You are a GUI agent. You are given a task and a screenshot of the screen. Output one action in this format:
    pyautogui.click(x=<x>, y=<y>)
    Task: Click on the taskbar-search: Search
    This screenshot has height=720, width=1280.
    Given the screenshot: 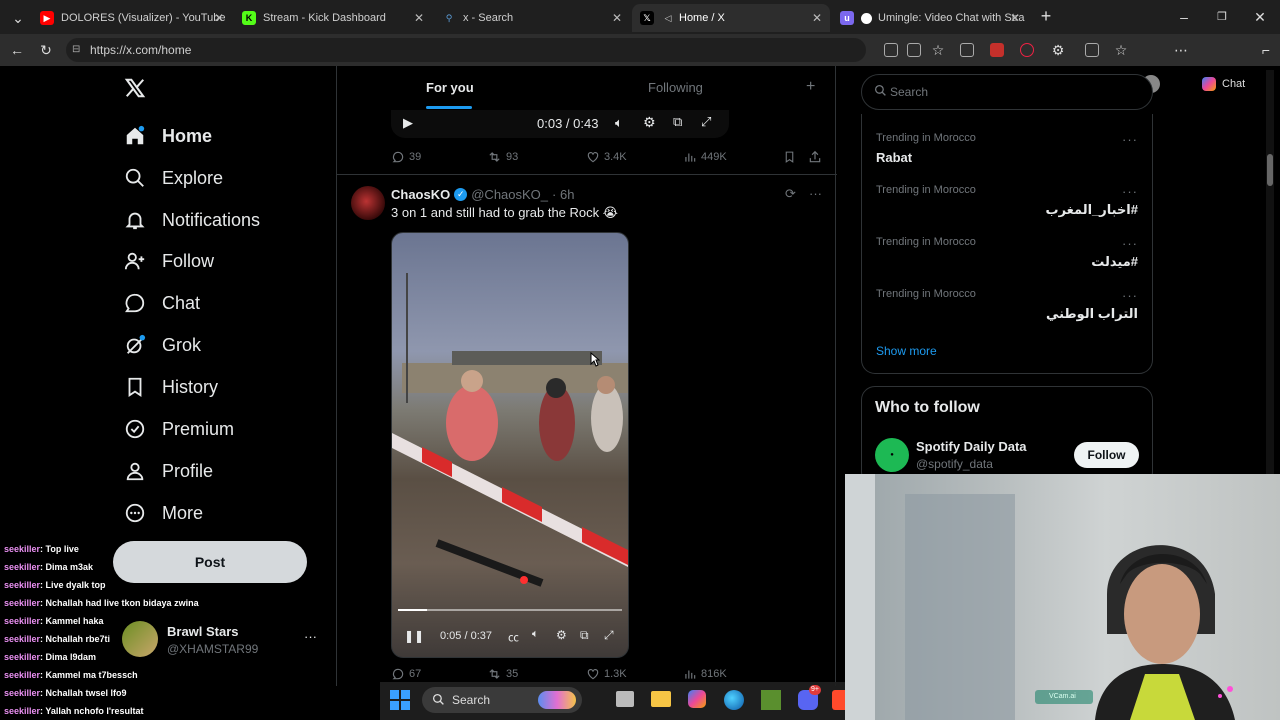 What is the action you would take?
    pyautogui.click(x=502, y=700)
    